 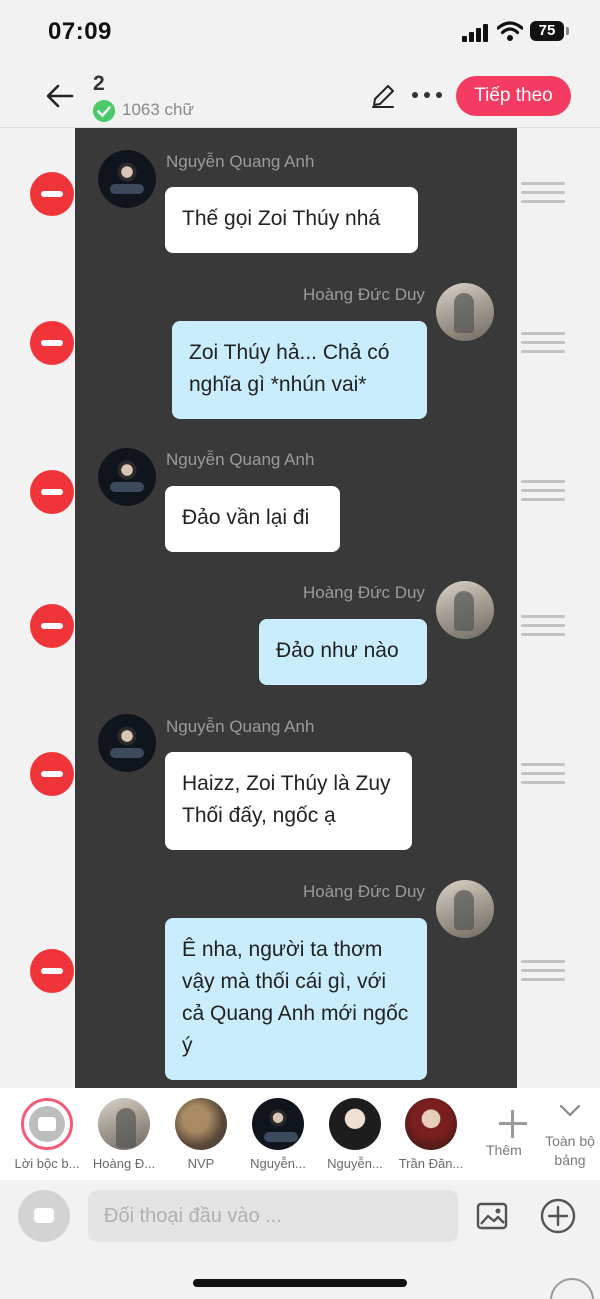 I want to click on character-item: NVP, so click(x=201, y=1134).